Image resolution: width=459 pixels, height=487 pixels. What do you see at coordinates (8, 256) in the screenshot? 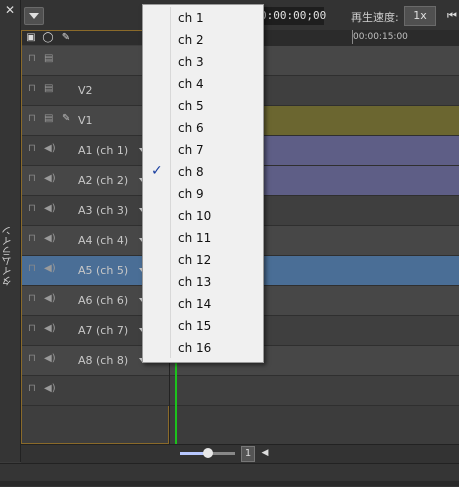
I see `panel-title: タイムライン` at bounding box center [8, 256].